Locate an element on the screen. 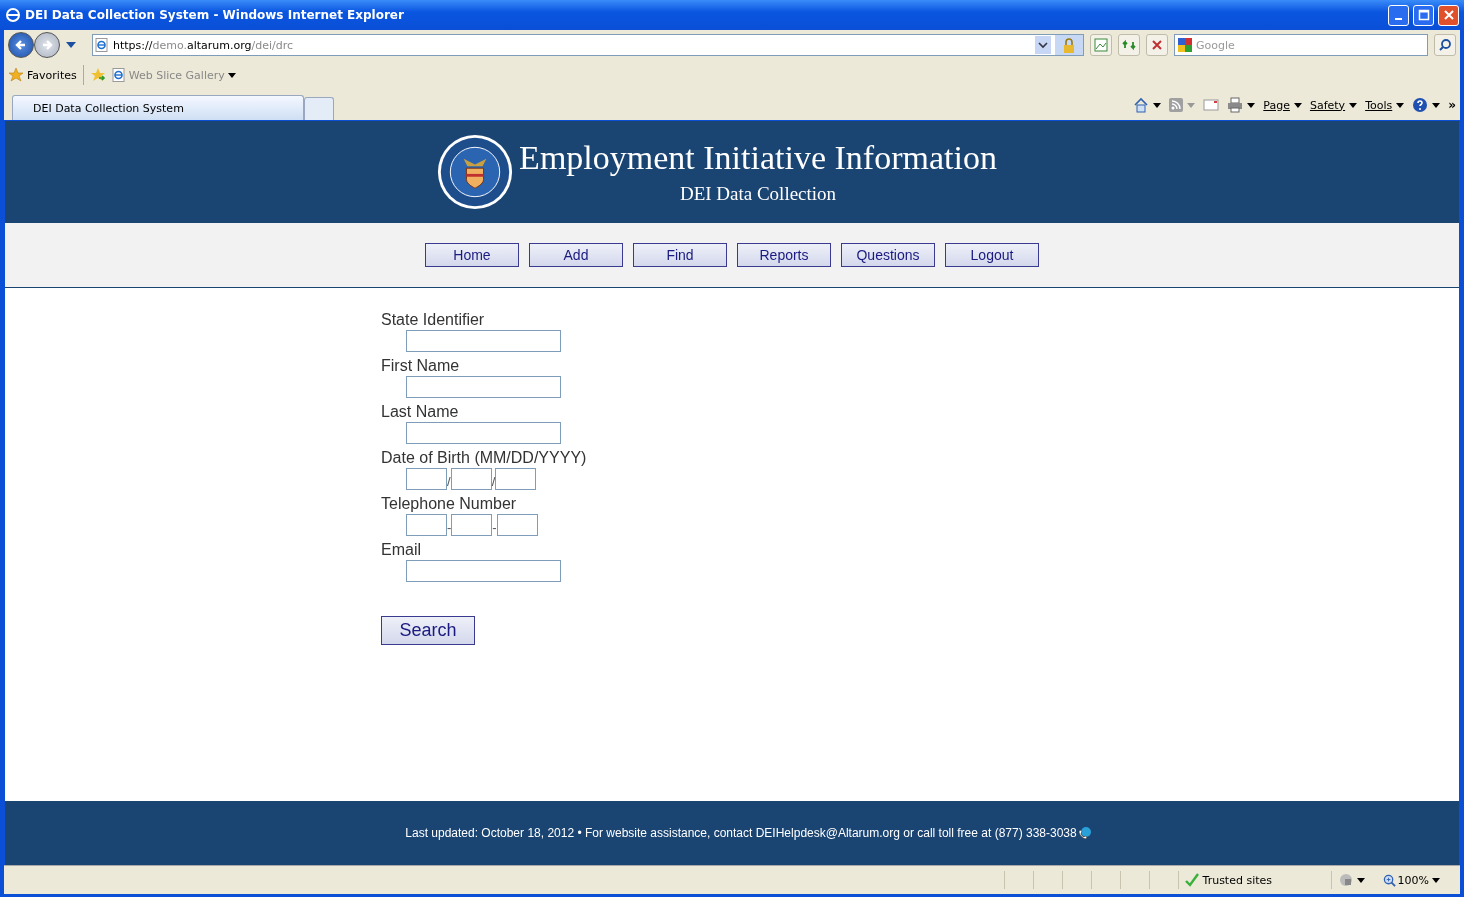  refresh-button is located at coordinates (1129, 45).